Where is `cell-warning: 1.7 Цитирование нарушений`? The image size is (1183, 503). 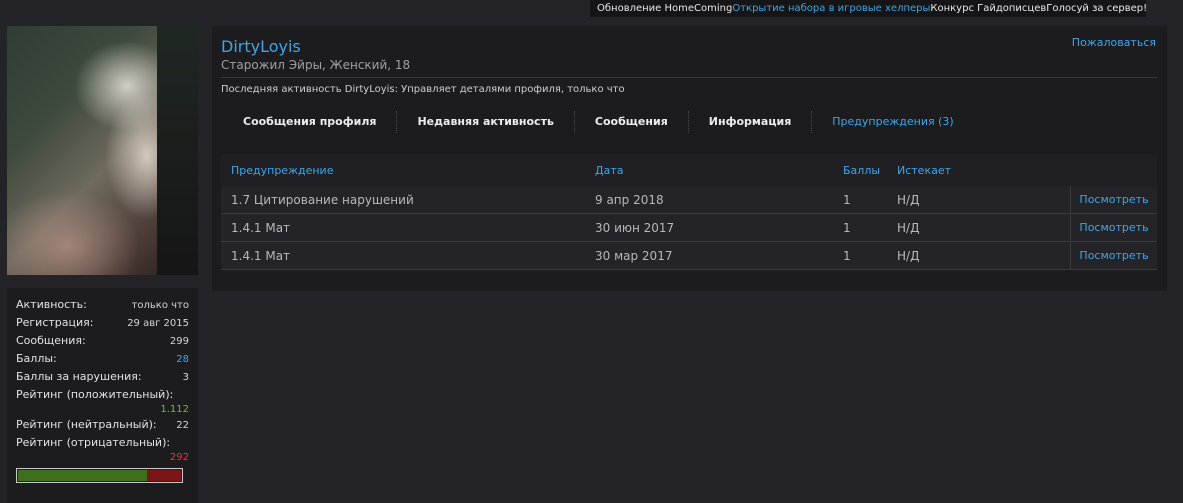 cell-warning: 1.7 Цитирование нарушений is located at coordinates (322, 199).